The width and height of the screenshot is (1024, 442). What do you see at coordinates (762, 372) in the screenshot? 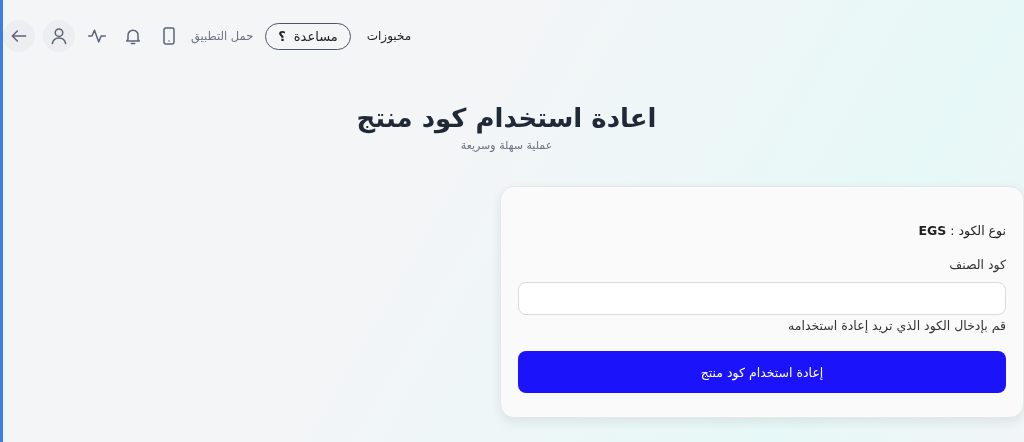
I see `submit-button: إعادة استخدام كود منتج` at bounding box center [762, 372].